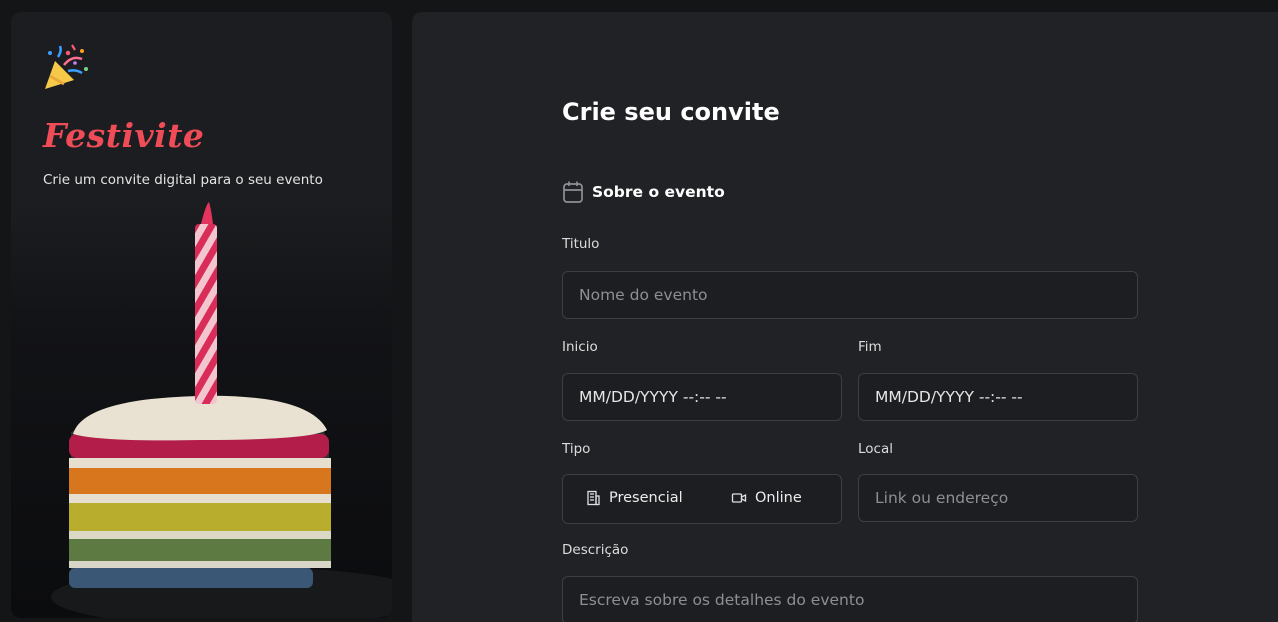 Image resolution: width=1278 pixels, height=622 pixels. I want to click on party-popper-icon, so click(66, 66).